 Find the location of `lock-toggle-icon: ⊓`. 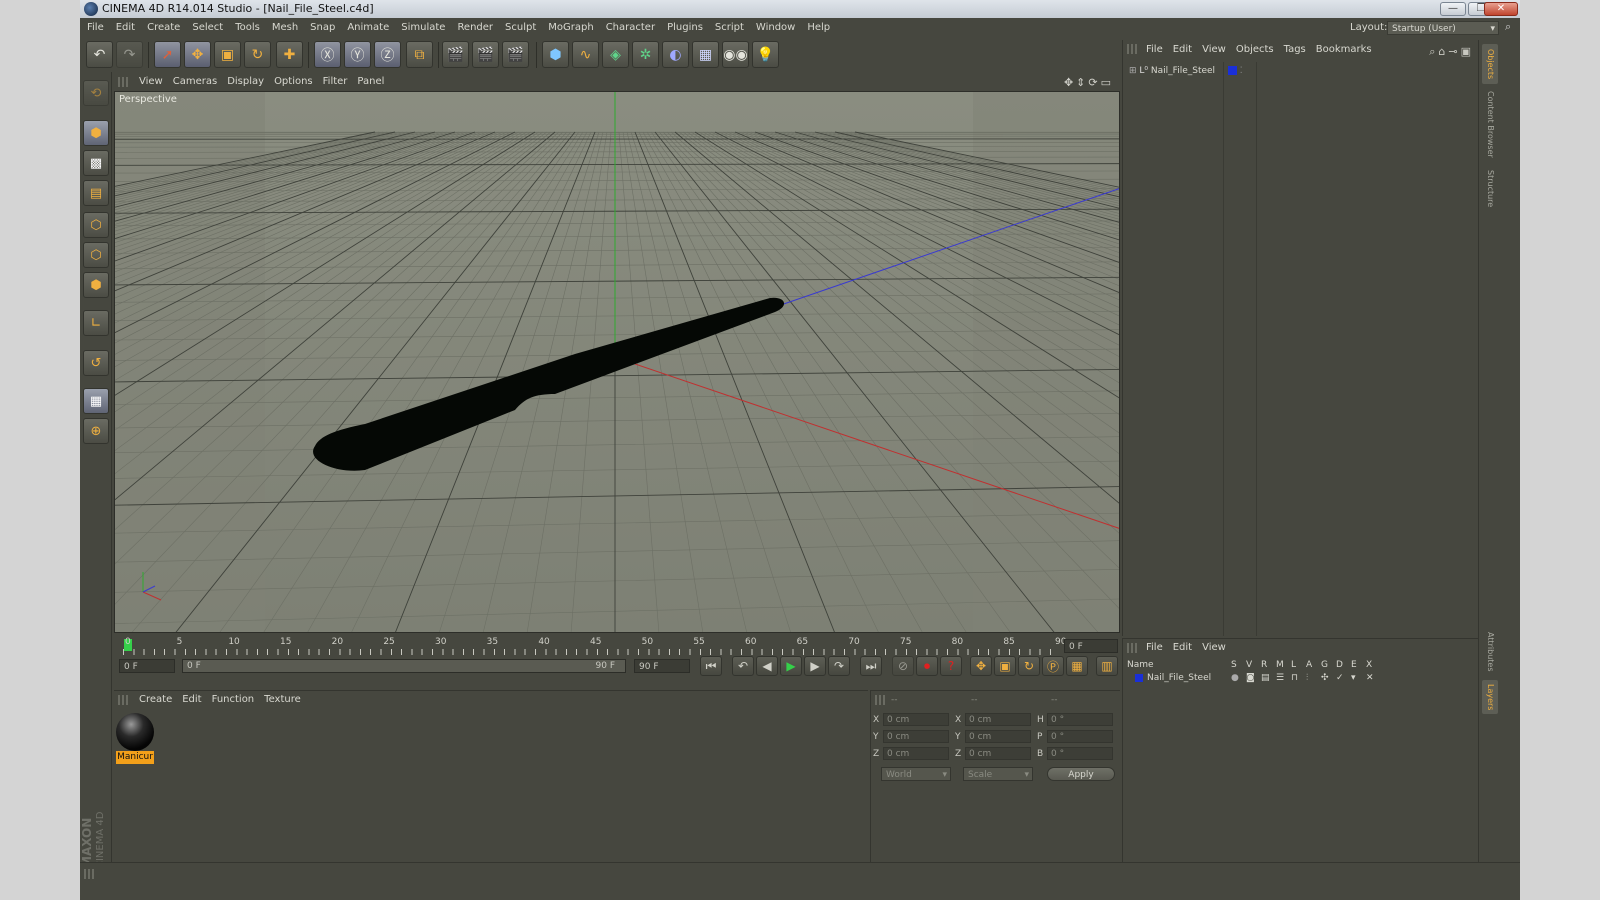

lock-toggle-icon: ⊓ is located at coordinates (1294, 678).